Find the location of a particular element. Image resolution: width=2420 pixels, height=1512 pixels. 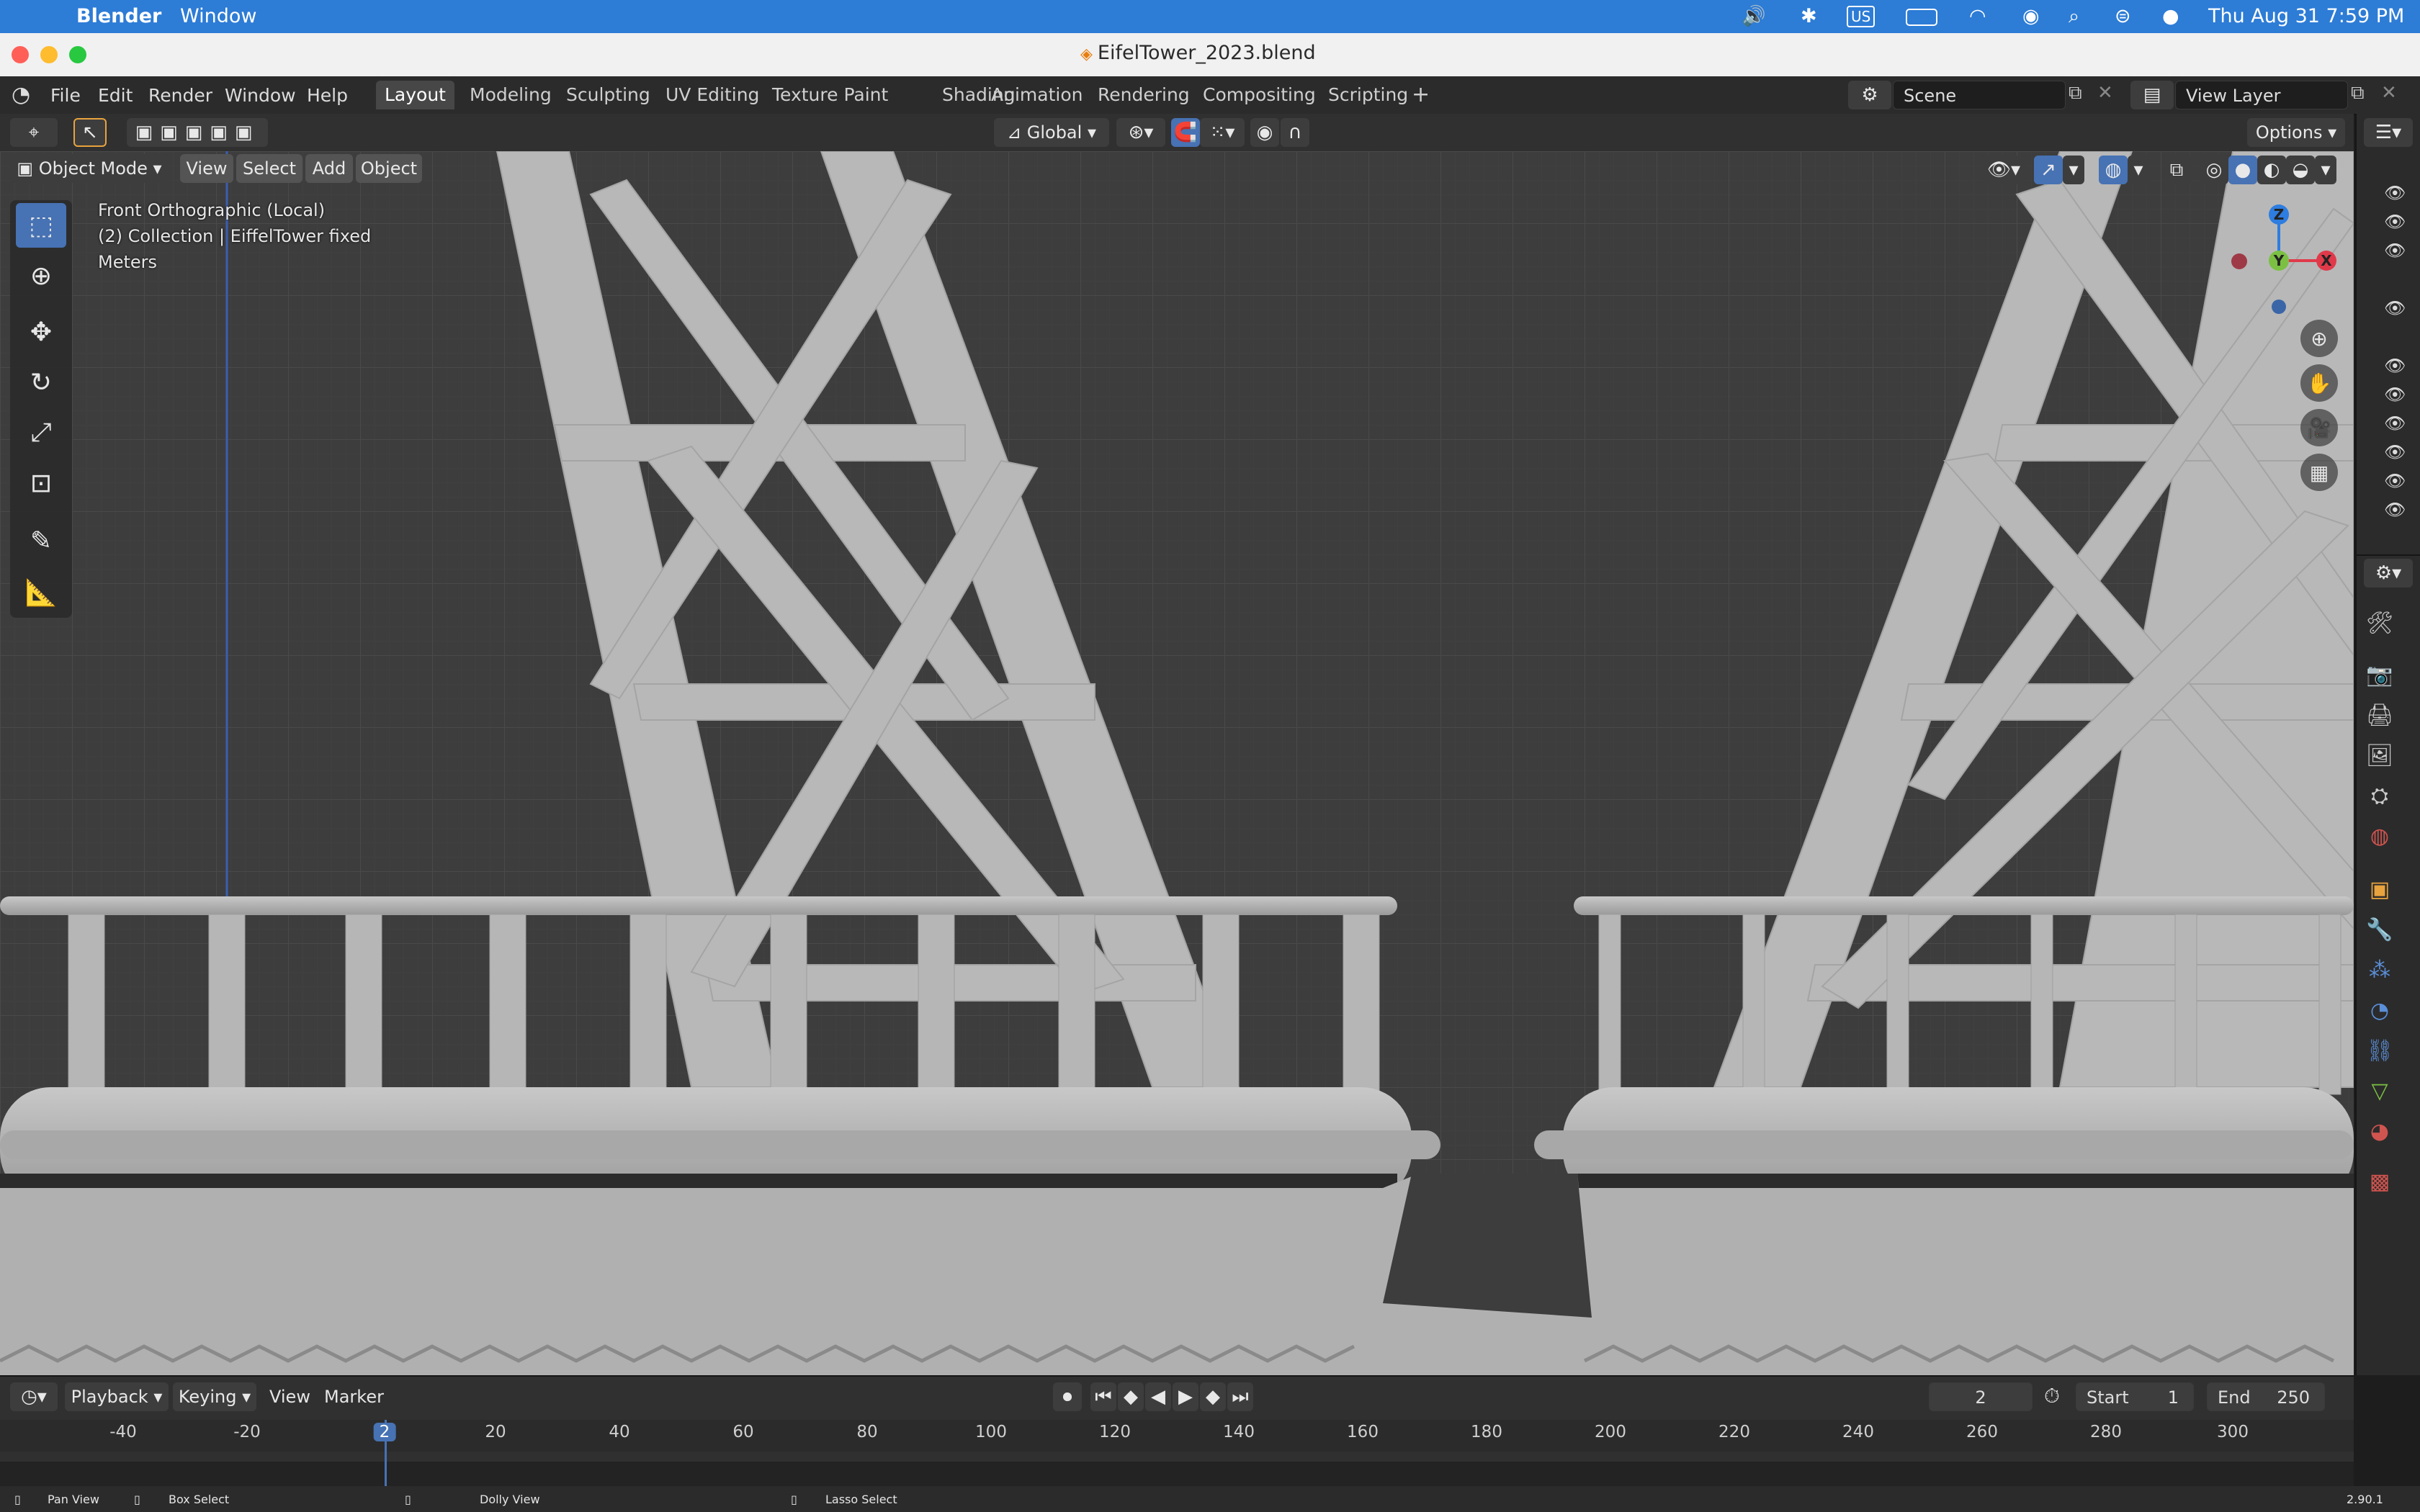

scene-properties-icon: ⛭ is located at coordinates (2379, 796).